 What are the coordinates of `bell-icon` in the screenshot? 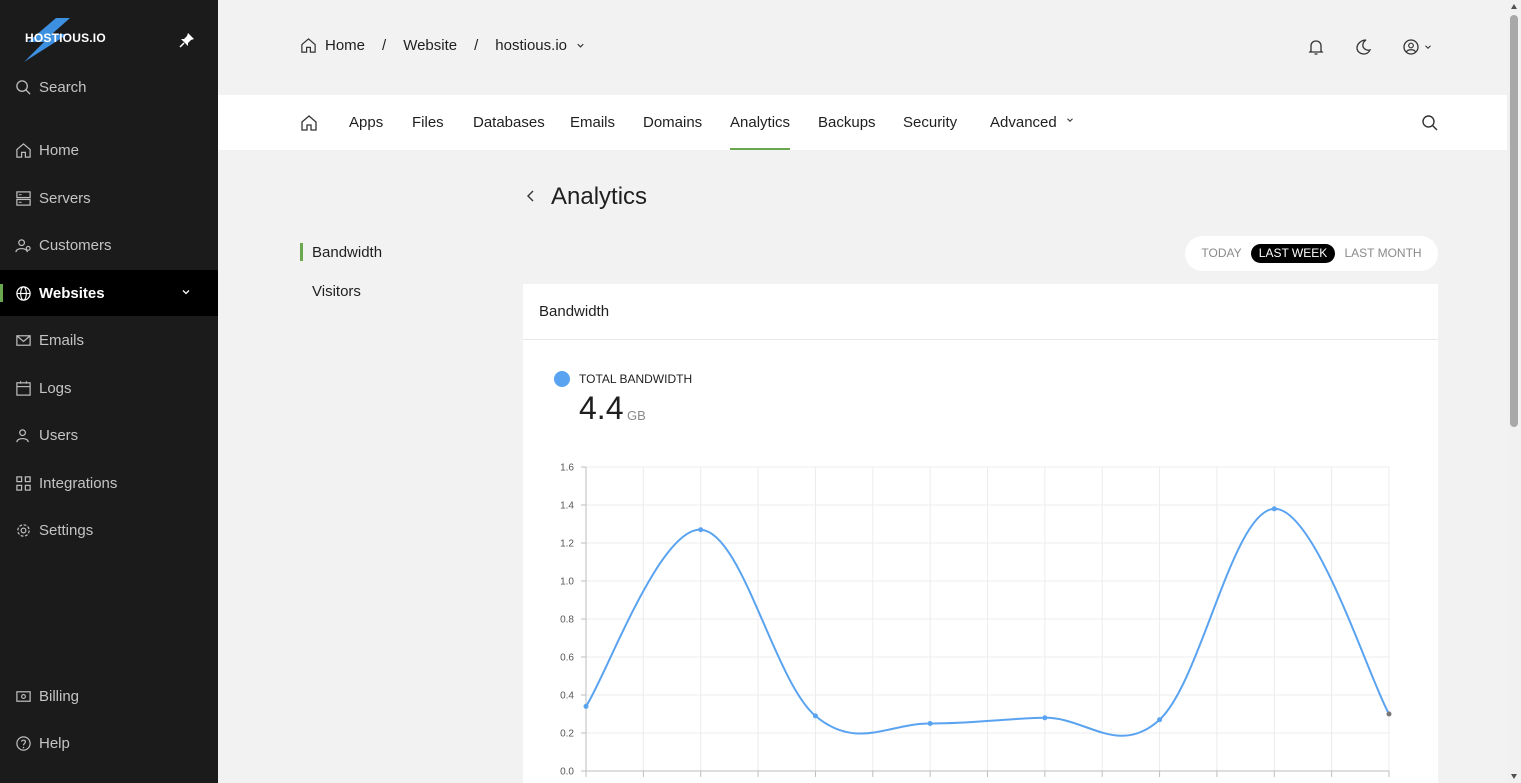 It's located at (1316, 47).